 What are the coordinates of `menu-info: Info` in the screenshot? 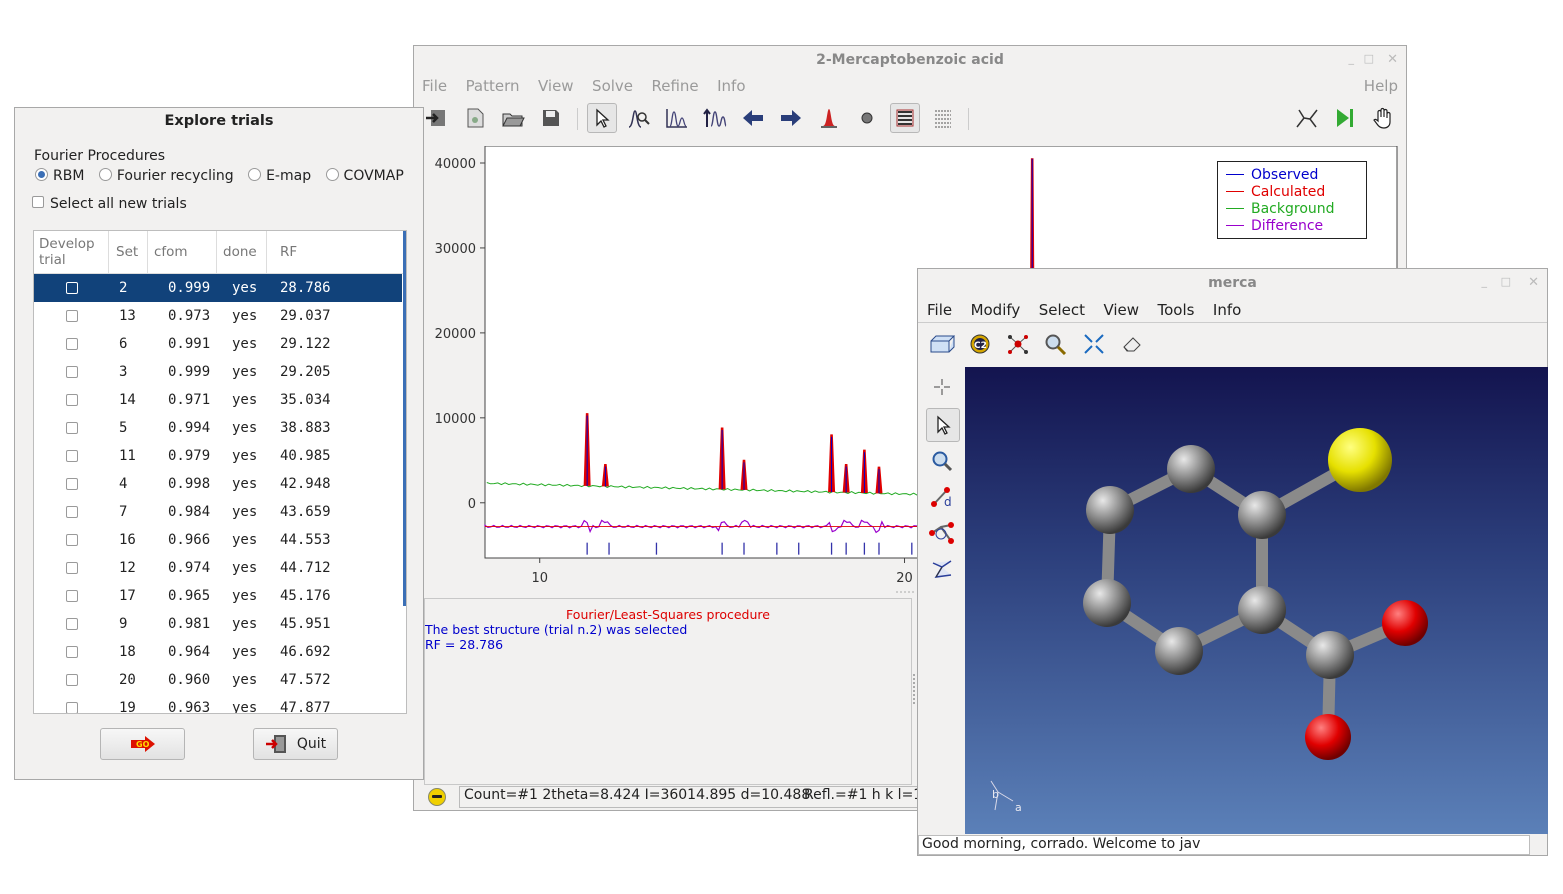 It's located at (731, 86).